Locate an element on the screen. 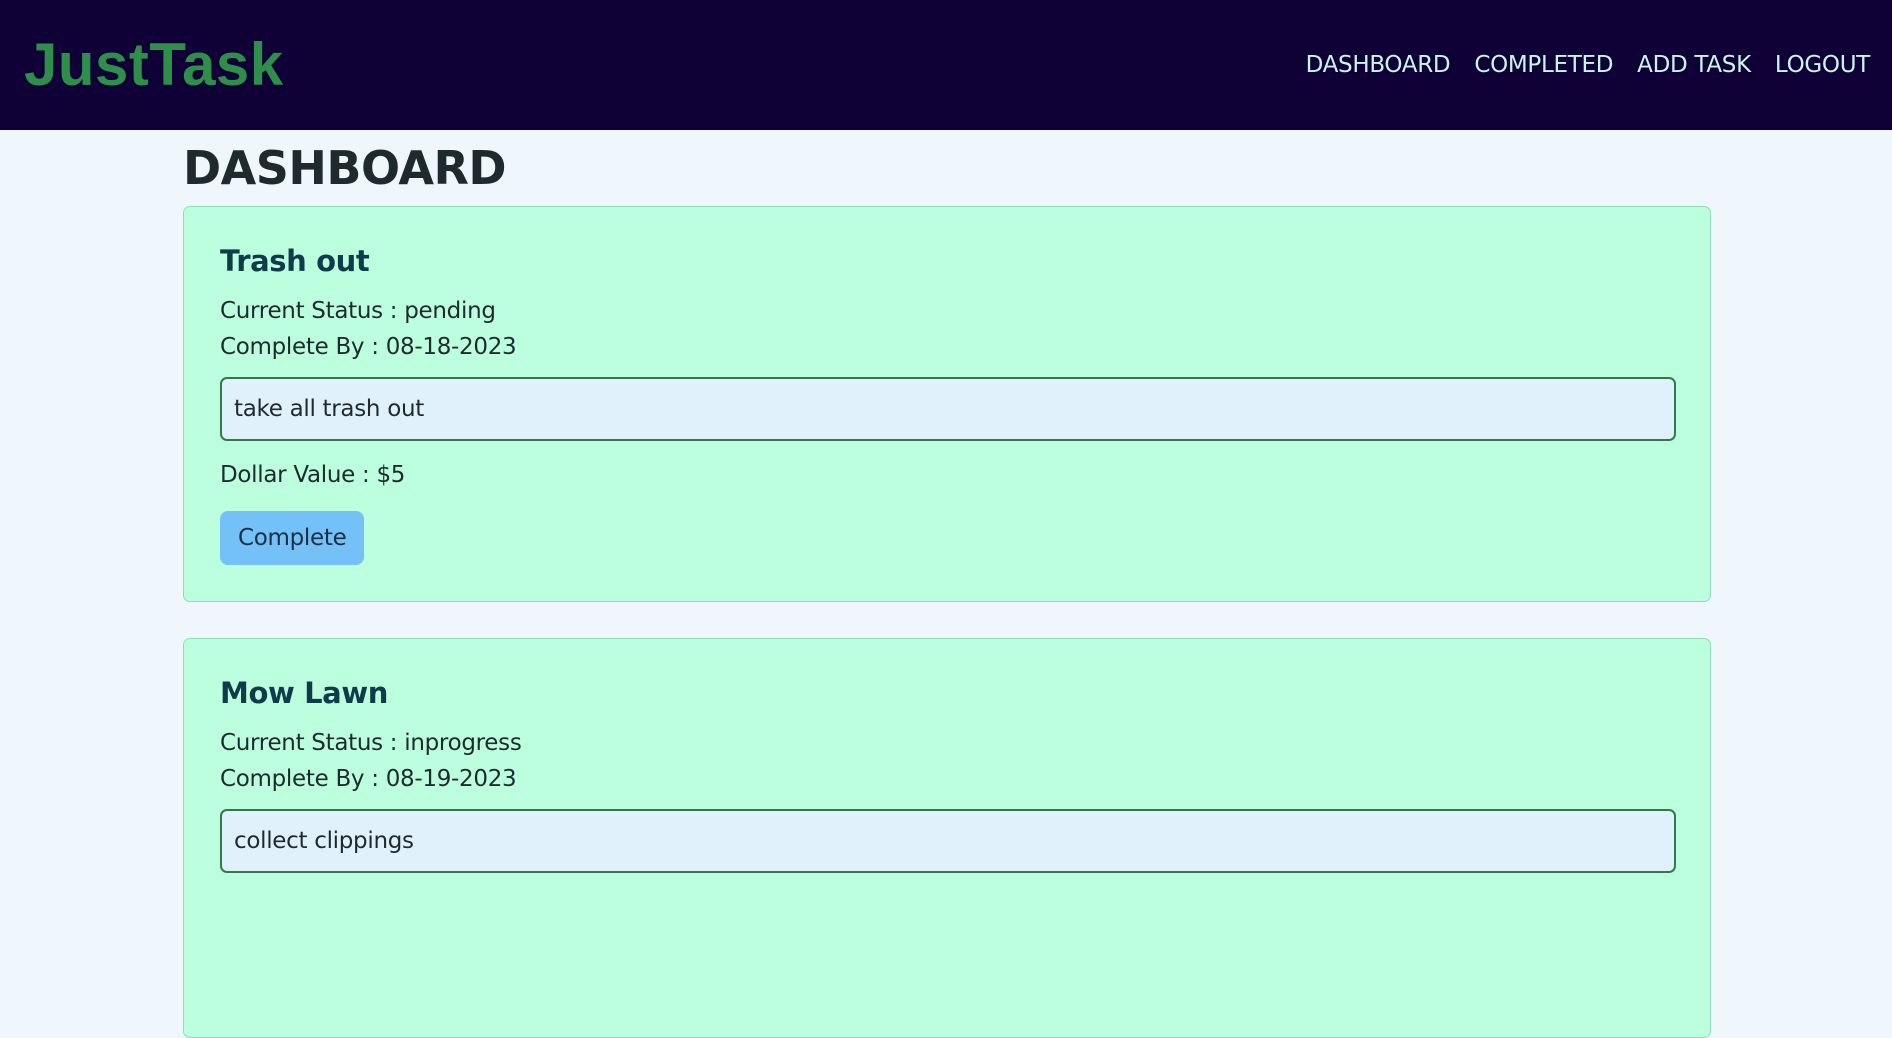  task-status: Current Status : pending is located at coordinates (358, 311).